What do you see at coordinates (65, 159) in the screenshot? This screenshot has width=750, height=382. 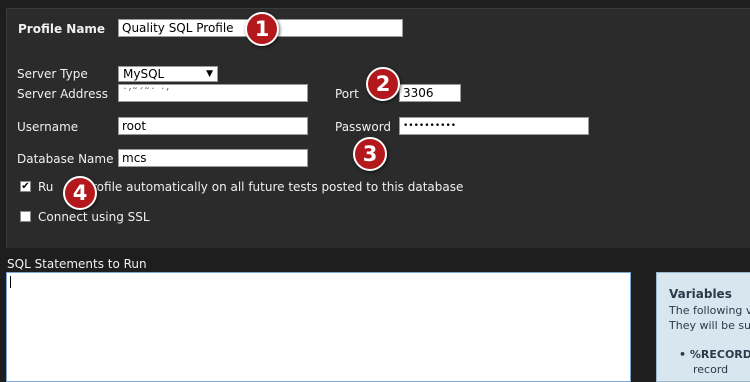 I see `database-name-label: Database Name` at bounding box center [65, 159].